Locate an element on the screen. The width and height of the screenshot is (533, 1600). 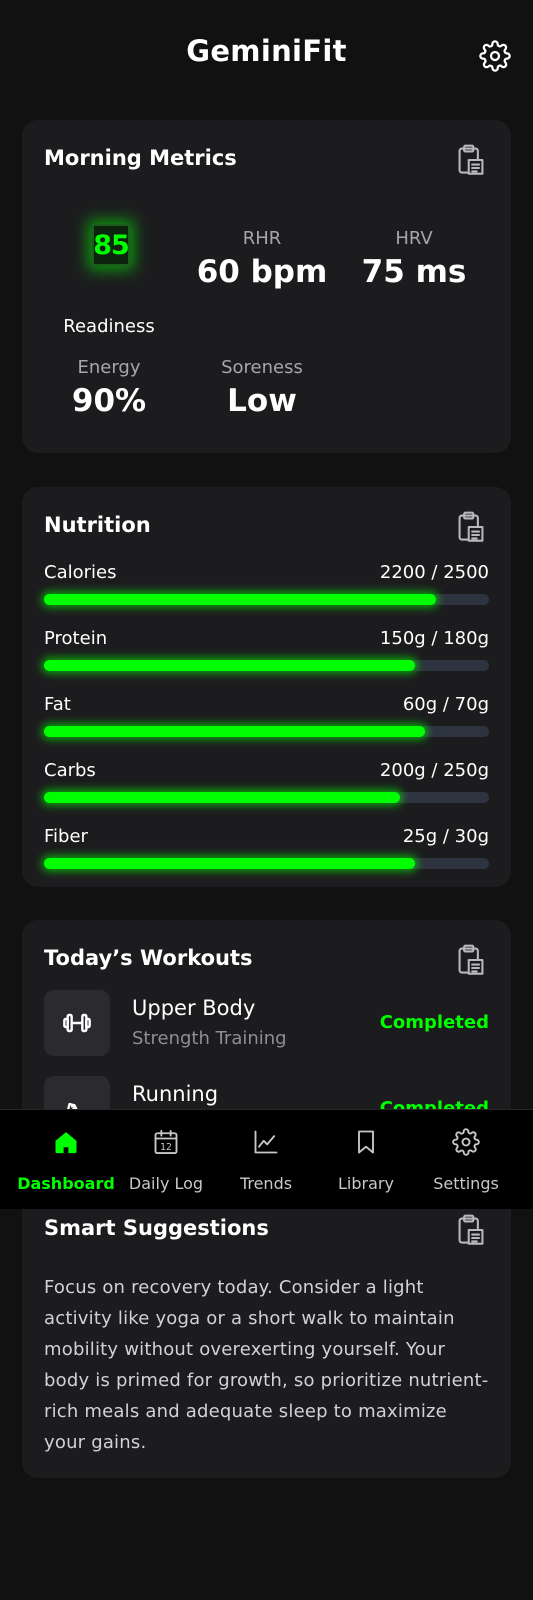
rhr-value: 60 bpm is located at coordinates (262, 272).